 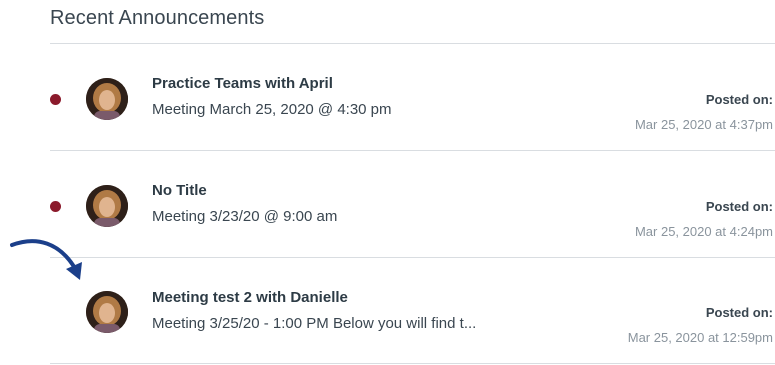 What do you see at coordinates (703, 124) in the screenshot?
I see `posted-date: Mar 25, 2020 at 4:37pm` at bounding box center [703, 124].